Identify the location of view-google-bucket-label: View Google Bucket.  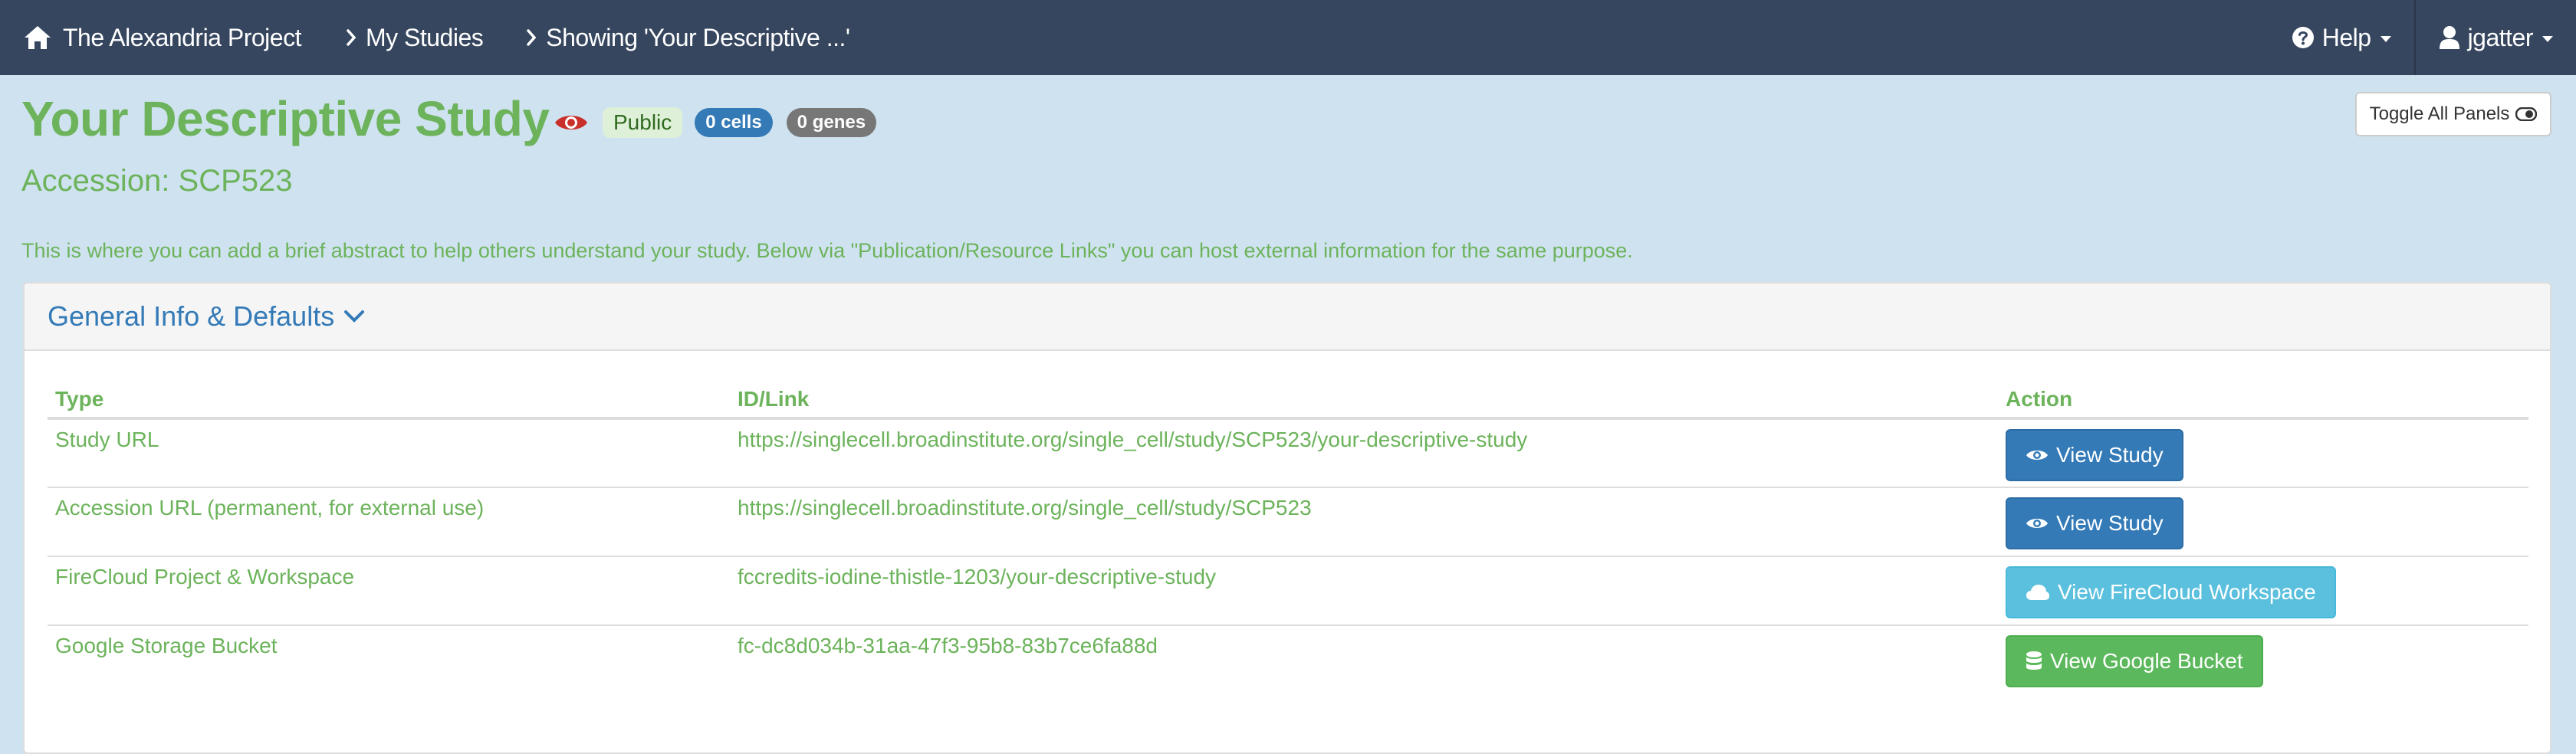
(2146, 661).